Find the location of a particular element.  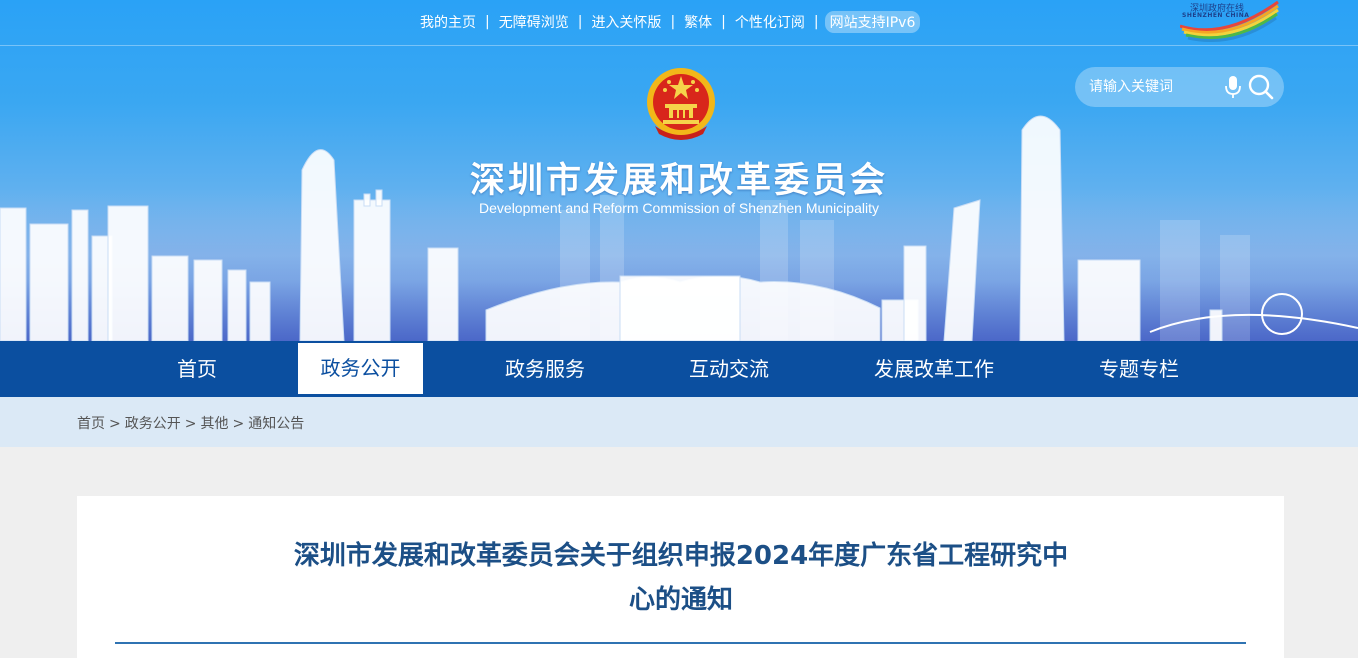

nav-item-government-services: 政务服务 is located at coordinates (545, 369).